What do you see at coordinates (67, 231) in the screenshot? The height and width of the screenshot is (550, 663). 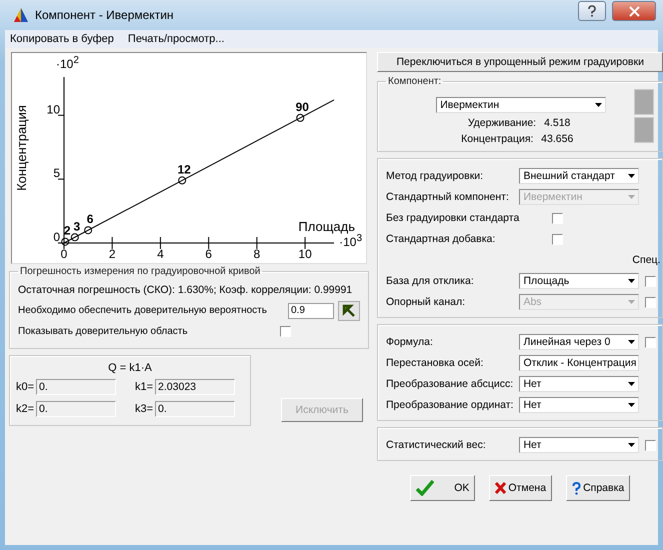 I see `point-label: 2` at bounding box center [67, 231].